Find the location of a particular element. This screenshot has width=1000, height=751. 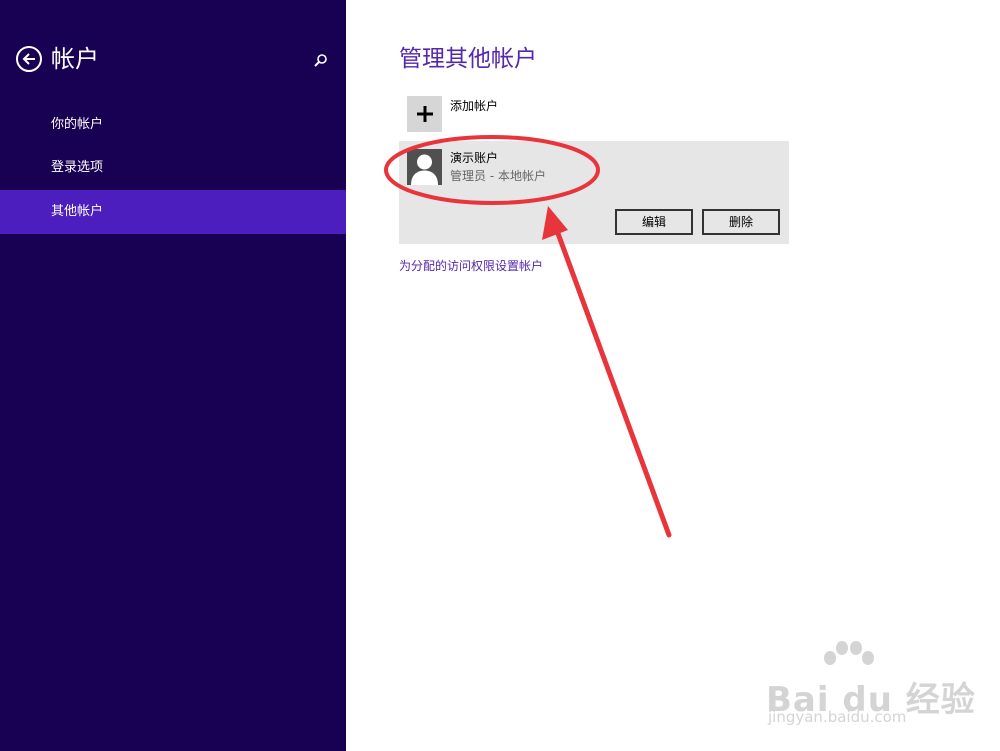

sidebar-title: 帐户 is located at coordinates (75, 59).